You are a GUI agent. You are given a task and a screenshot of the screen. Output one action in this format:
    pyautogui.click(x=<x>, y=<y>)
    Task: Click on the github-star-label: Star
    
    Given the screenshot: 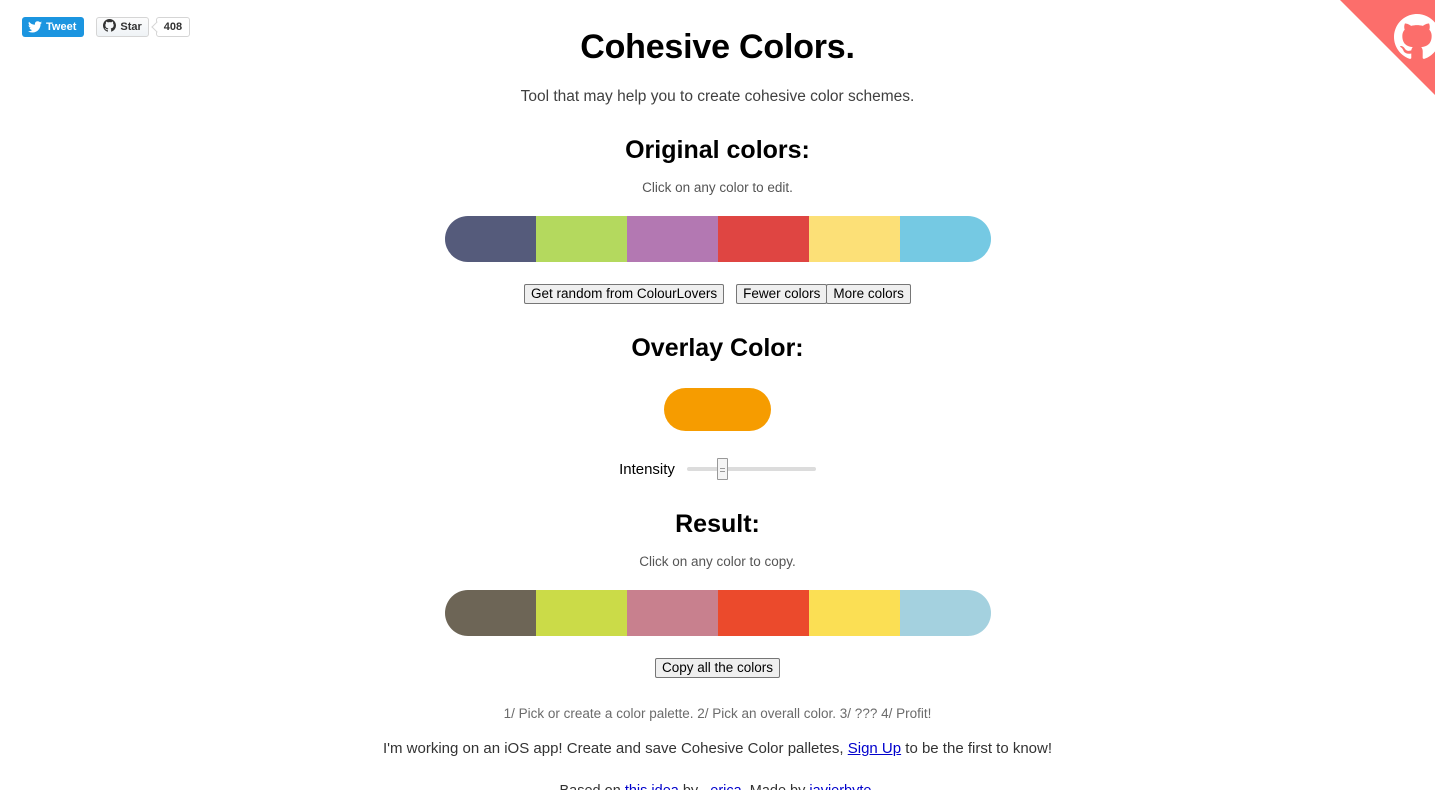 What is the action you would take?
    pyautogui.click(x=131, y=27)
    